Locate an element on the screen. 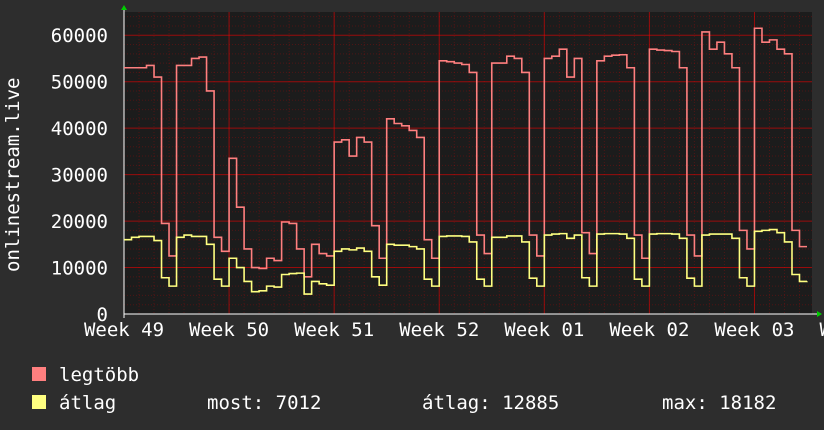 This screenshot has height=430, width=824. x-tick-label: Week 01 is located at coordinates (544, 330).